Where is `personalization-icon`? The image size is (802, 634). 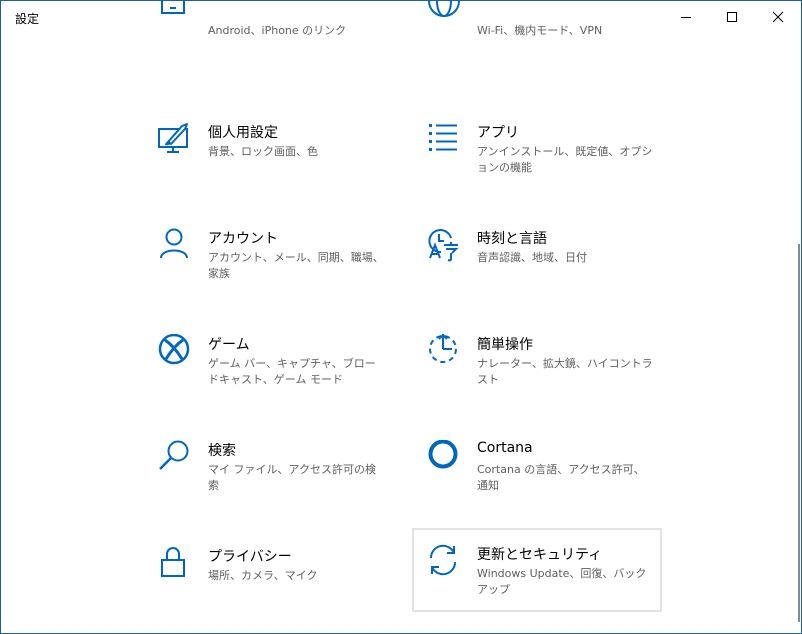
personalization-icon is located at coordinates (175, 139).